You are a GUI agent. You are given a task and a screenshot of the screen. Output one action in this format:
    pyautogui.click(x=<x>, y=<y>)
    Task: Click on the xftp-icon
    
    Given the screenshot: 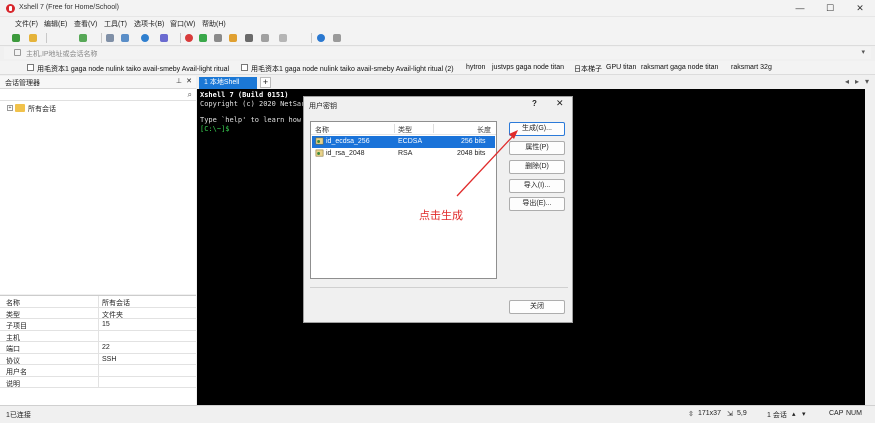 What is the action you would take?
    pyautogui.click(x=189, y=38)
    